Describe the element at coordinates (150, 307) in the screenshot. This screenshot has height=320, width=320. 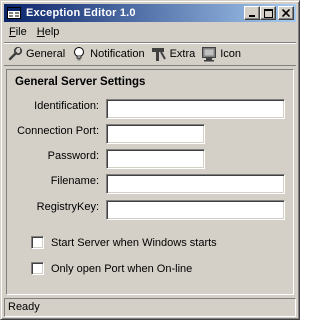
I see `status-bar: Ready` at that location.